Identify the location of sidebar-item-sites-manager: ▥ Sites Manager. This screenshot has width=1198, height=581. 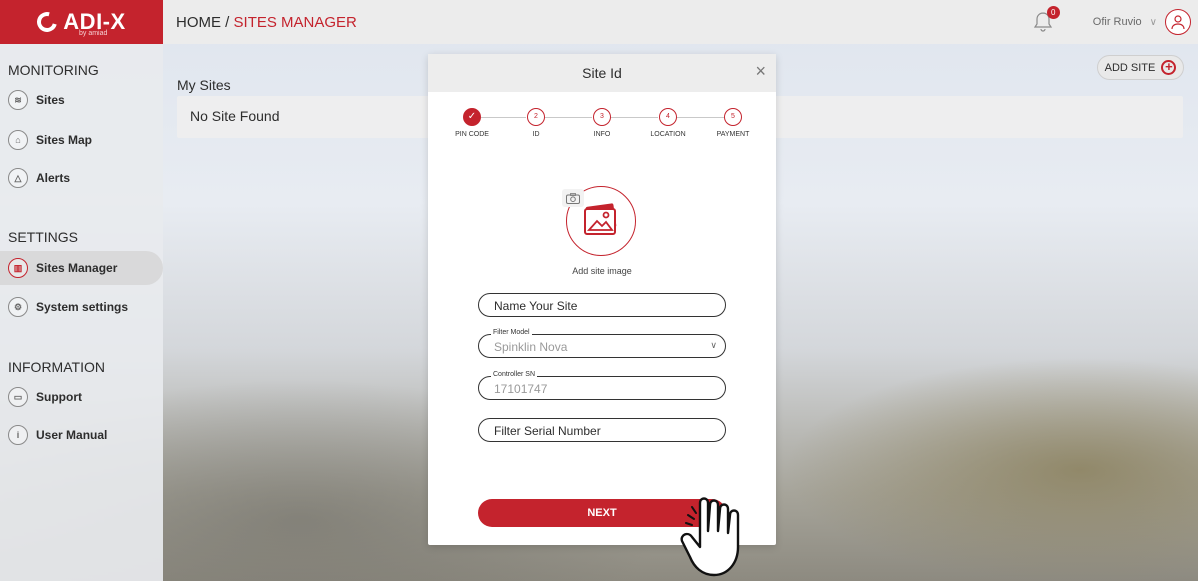
(81, 268).